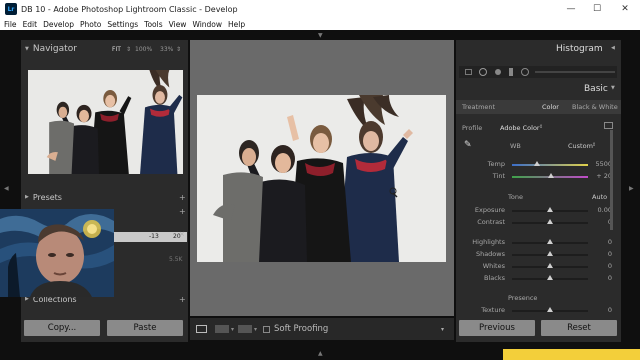  What do you see at coordinates (579, 328) in the screenshot?
I see `reset-button: Reset` at bounding box center [579, 328].